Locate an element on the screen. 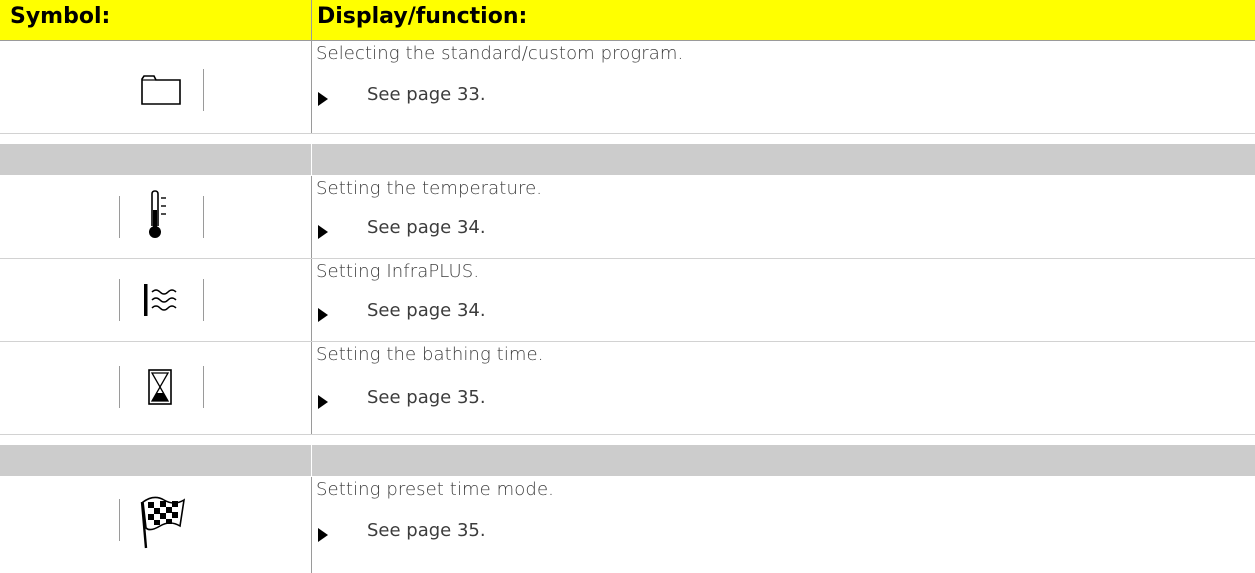 Image resolution: width=1255 pixels, height=573 pixels. header-divider is located at coordinates (311, 20).